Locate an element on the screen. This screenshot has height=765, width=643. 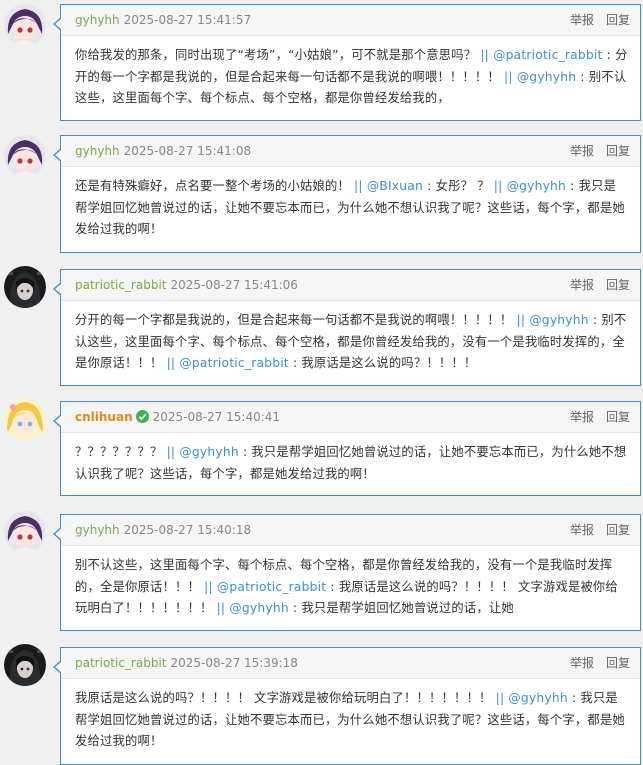
text-segment: : 我只是帮学姐回忆她曾说过的话，让她 is located at coordinates (401, 608).